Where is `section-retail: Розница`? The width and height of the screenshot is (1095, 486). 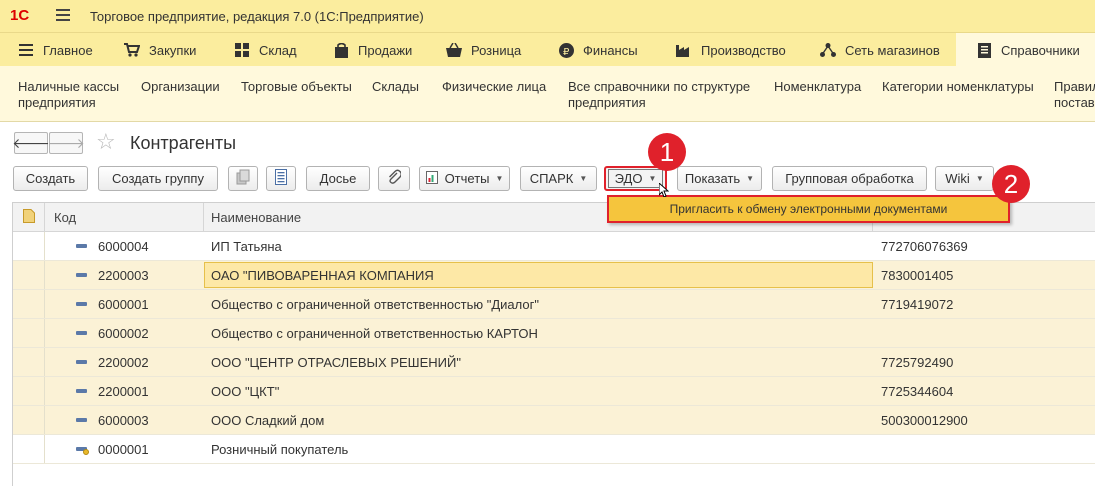 section-retail: Розница is located at coordinates (483, 50).